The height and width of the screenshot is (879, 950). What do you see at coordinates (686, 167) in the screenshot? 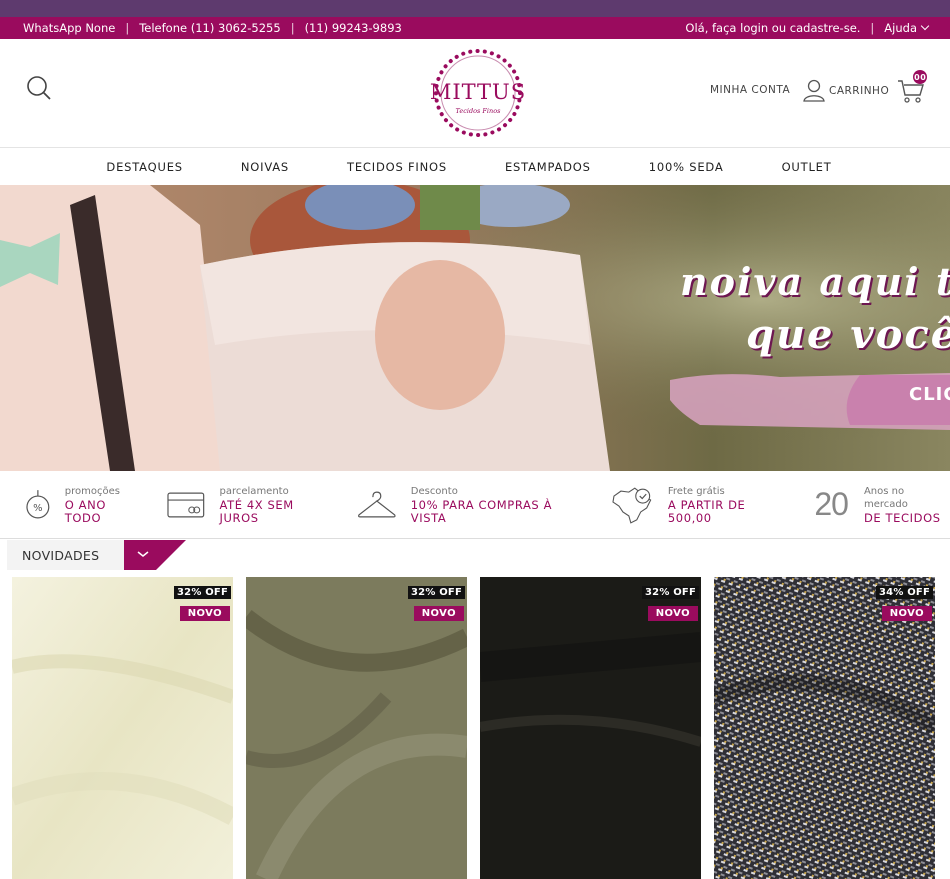
I see `nav-seda: 100% SEDA` at bounding box center [686, 167].